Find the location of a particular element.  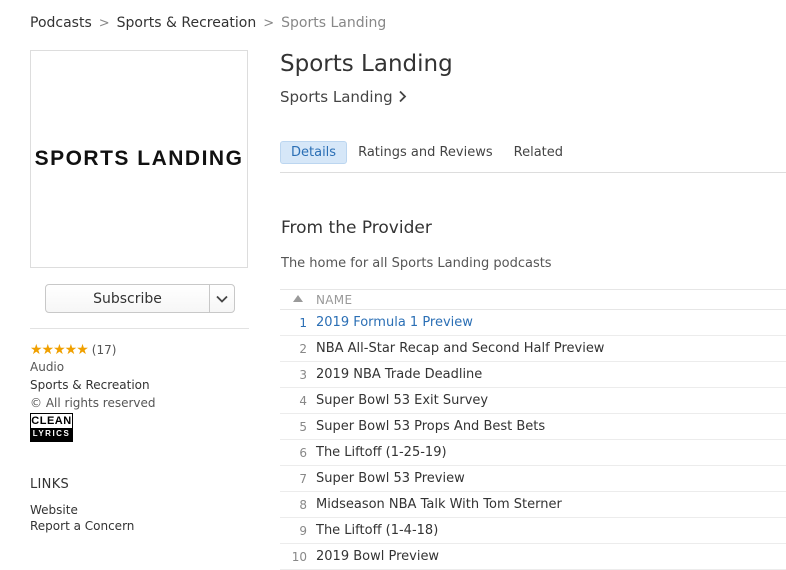

table-header: NAME is located at coordinates (533, 299).